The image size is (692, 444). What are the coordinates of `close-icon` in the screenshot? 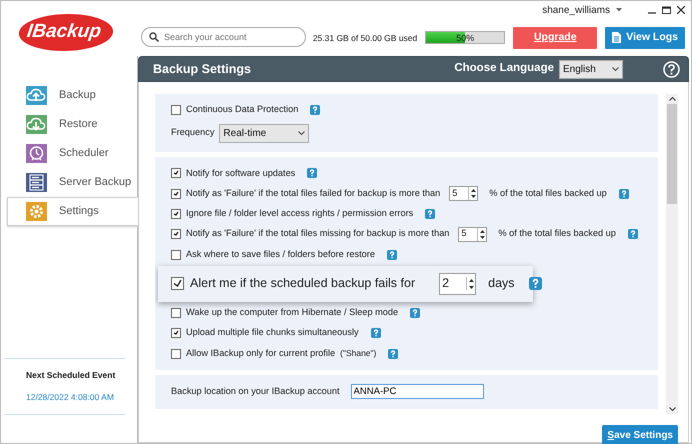 It's located at (681, 10).